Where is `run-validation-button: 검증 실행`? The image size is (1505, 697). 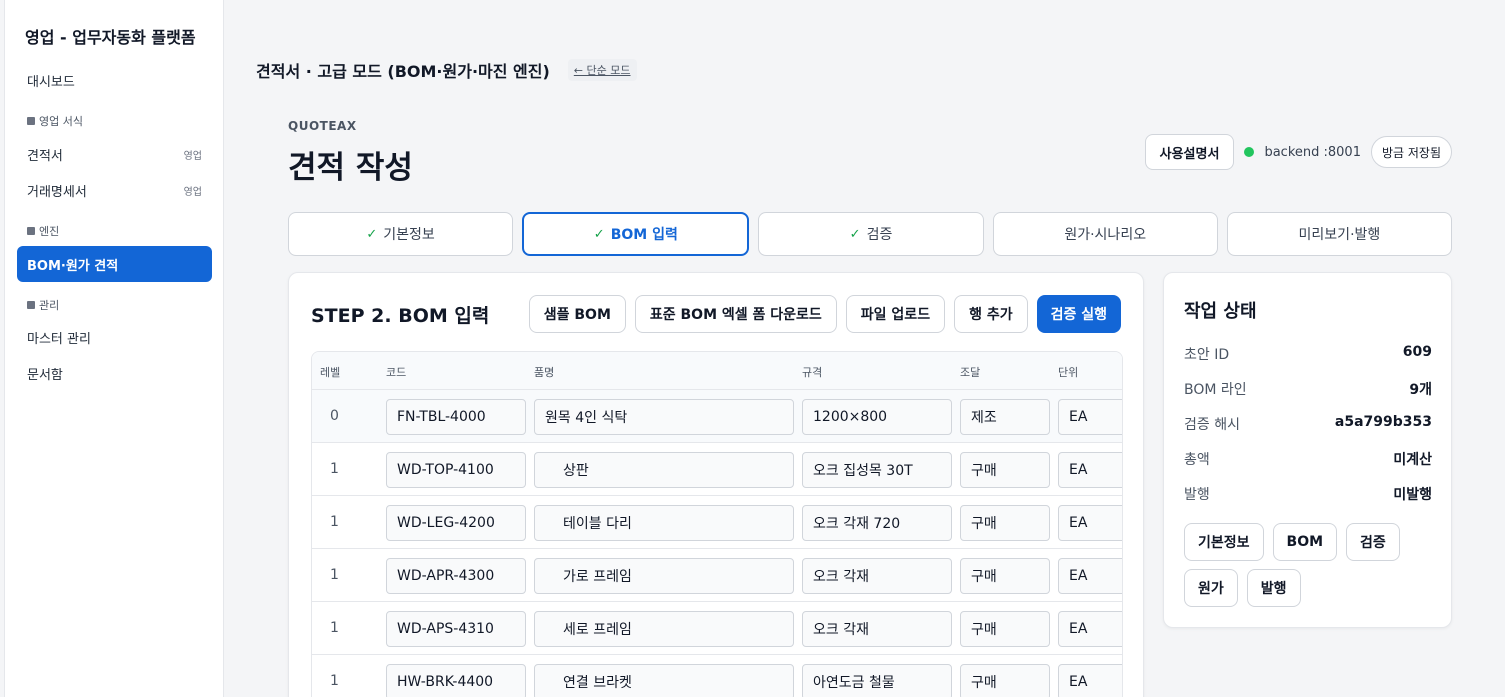
run-validation-button: 검증 실행 is located at coordinates (1078, 314).